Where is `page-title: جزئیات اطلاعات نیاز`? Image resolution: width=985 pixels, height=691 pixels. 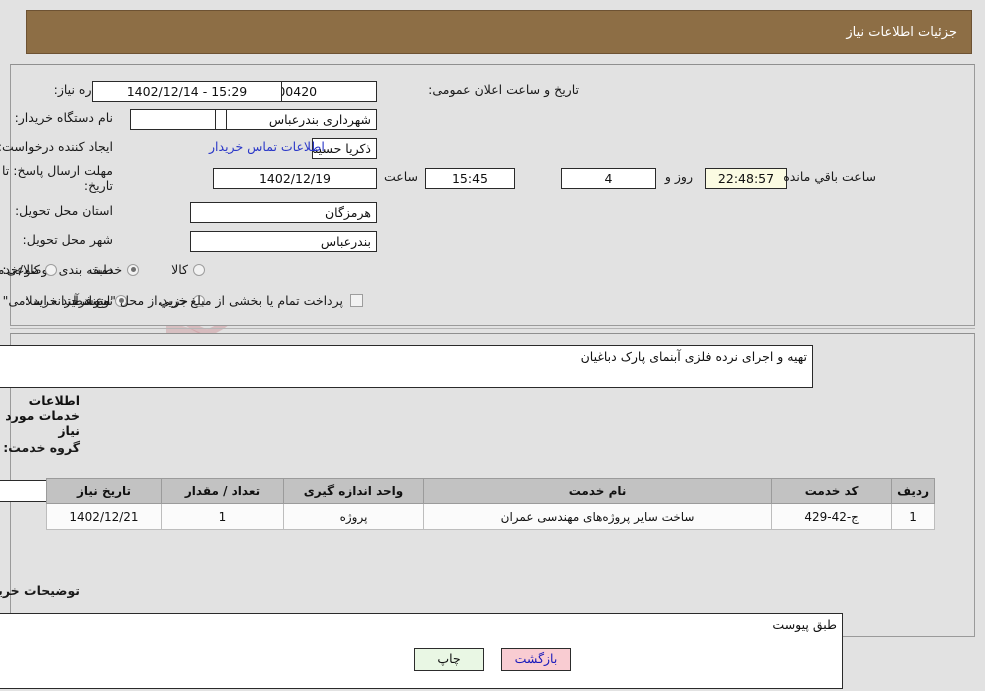 page-title: جزئیات اطلاعات نیاز is located at coordinates (901, 32).